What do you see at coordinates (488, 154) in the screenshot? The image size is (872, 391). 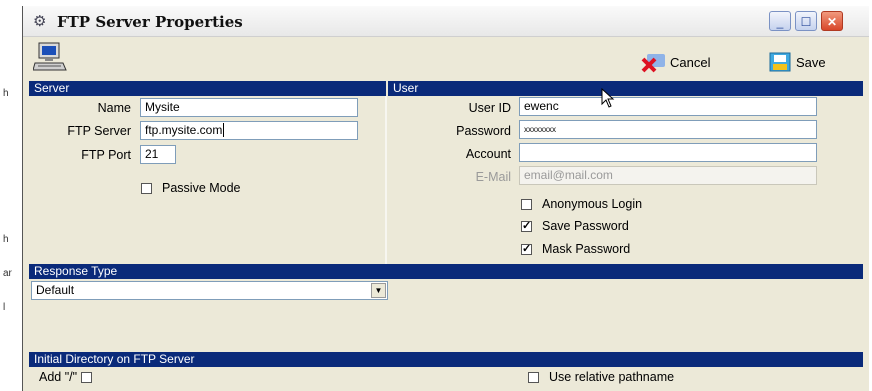 I see `account-label: Account` at bounding box center [488, 154].